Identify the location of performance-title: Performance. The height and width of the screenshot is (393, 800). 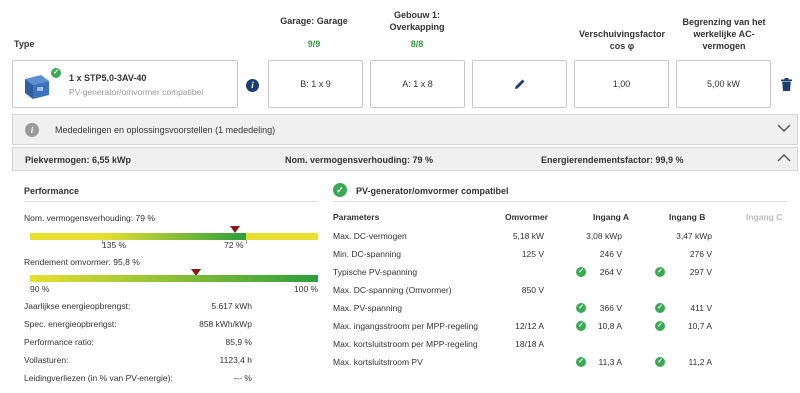
(52, 191).